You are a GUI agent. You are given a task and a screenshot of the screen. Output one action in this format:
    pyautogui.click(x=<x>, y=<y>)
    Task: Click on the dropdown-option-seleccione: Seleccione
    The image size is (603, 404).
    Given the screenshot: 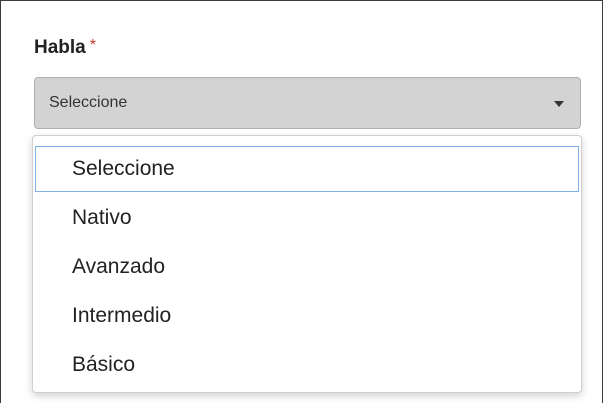 What is the action you would take?
    pyautogui.click(x=307, y=169)
    